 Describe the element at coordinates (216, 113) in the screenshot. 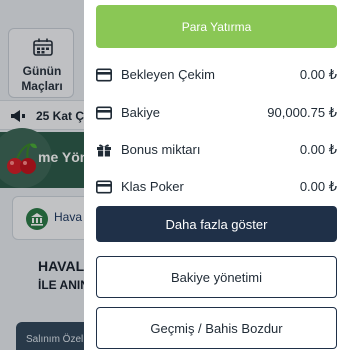

I see `balance-row: Bakiye 90,000.75 ₺` at that location.